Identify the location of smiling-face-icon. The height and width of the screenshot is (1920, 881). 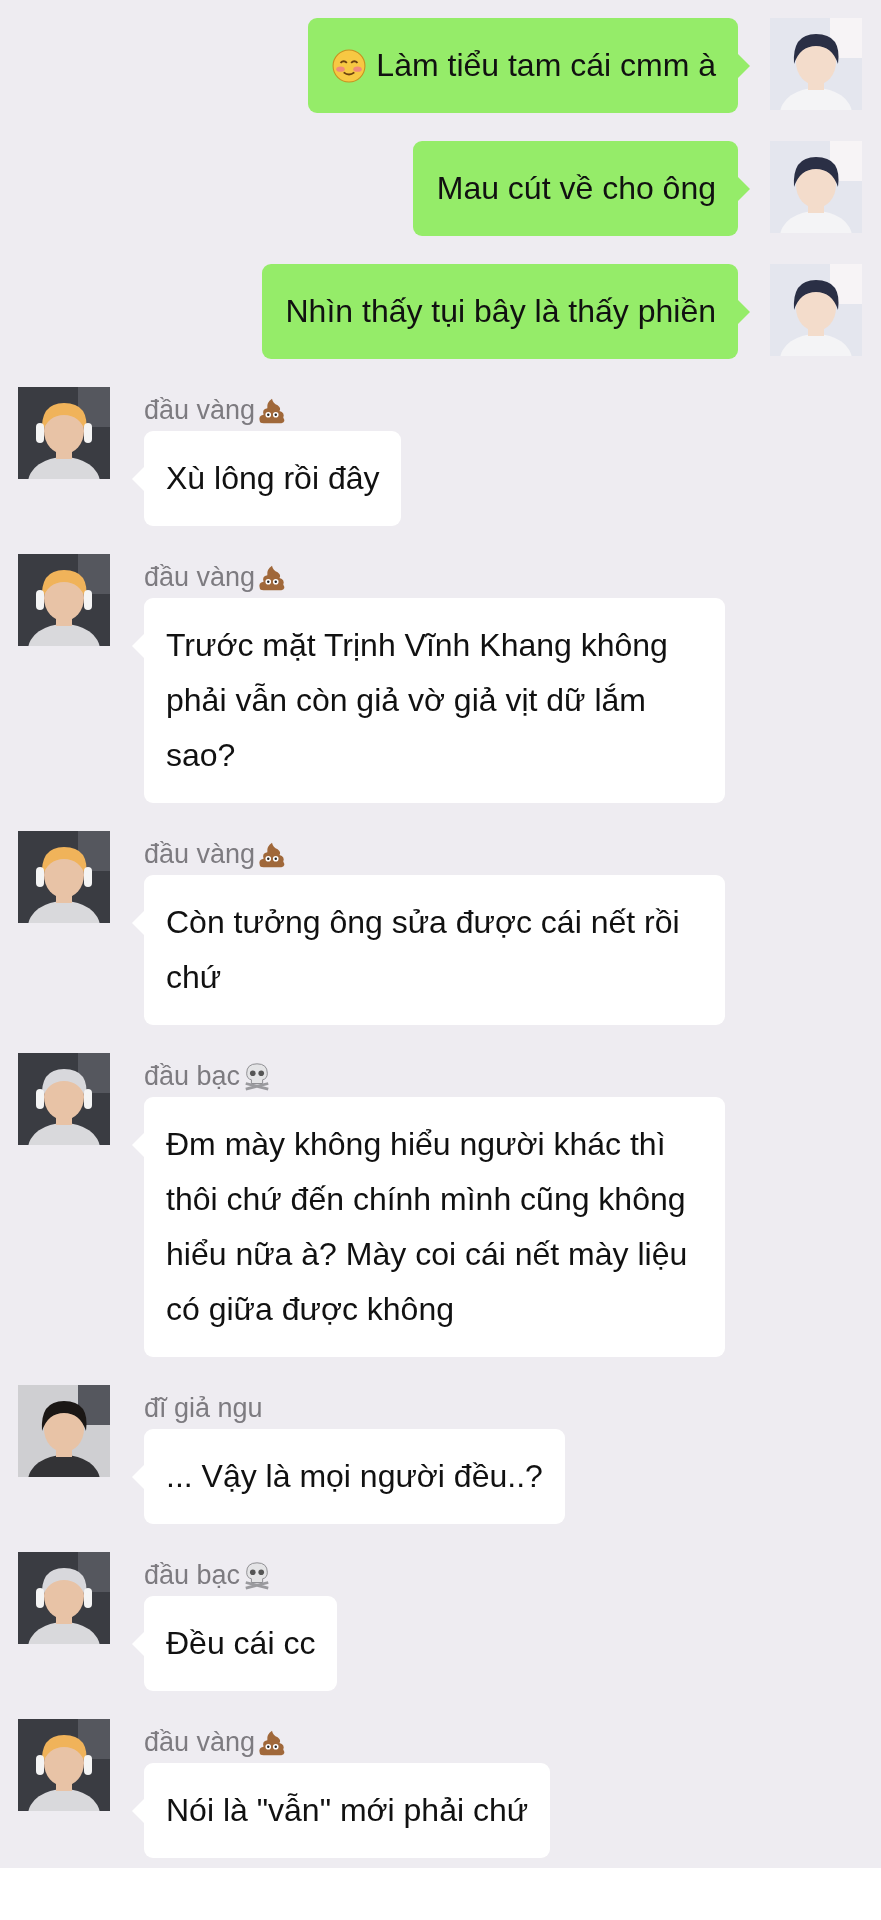
(349, 65).